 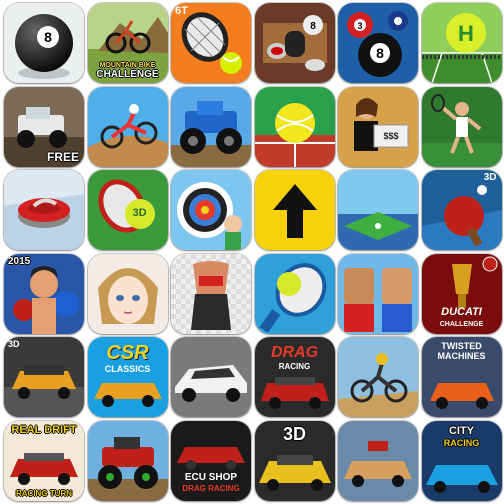 I want to click on bike-title: CHALLENGE, so click(x=127, y=74).